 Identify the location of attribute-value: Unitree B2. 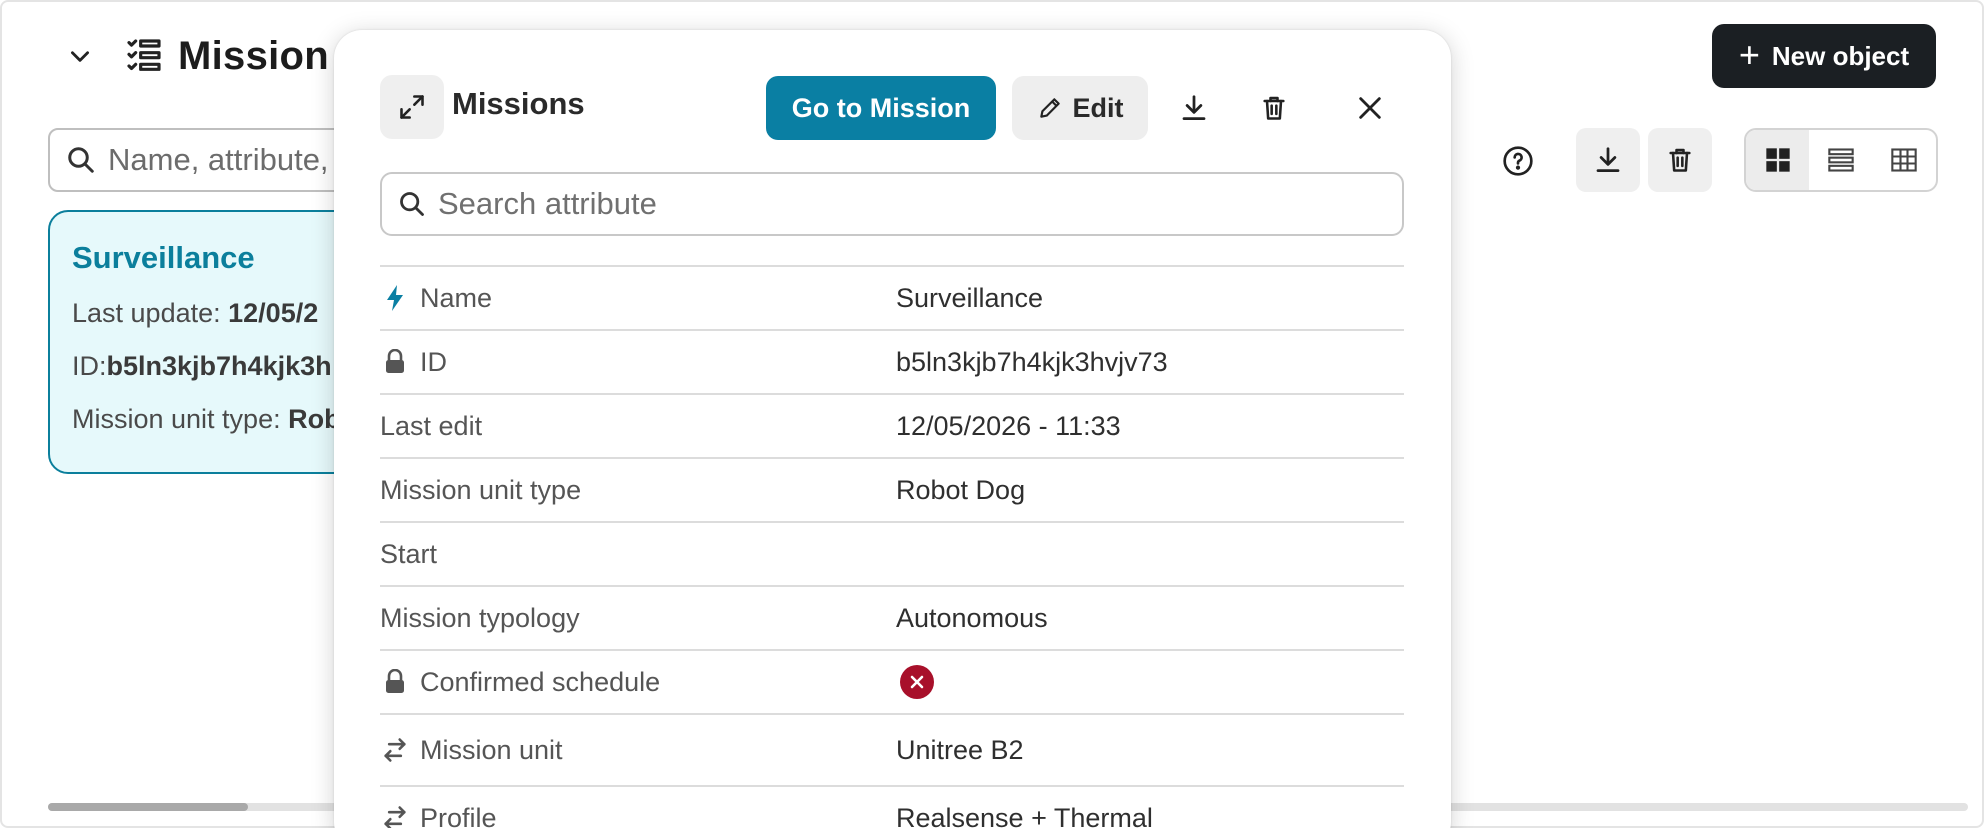
(960, 750).